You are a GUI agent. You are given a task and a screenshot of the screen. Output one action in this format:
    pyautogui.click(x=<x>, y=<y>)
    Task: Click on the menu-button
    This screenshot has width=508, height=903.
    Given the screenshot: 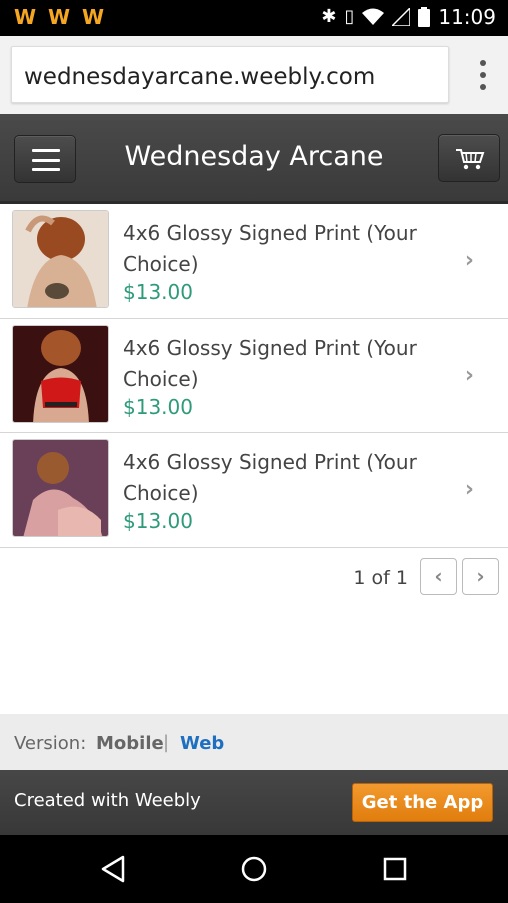 What is the action you would take?
    pyautogui.click(x=45, y=159)
    